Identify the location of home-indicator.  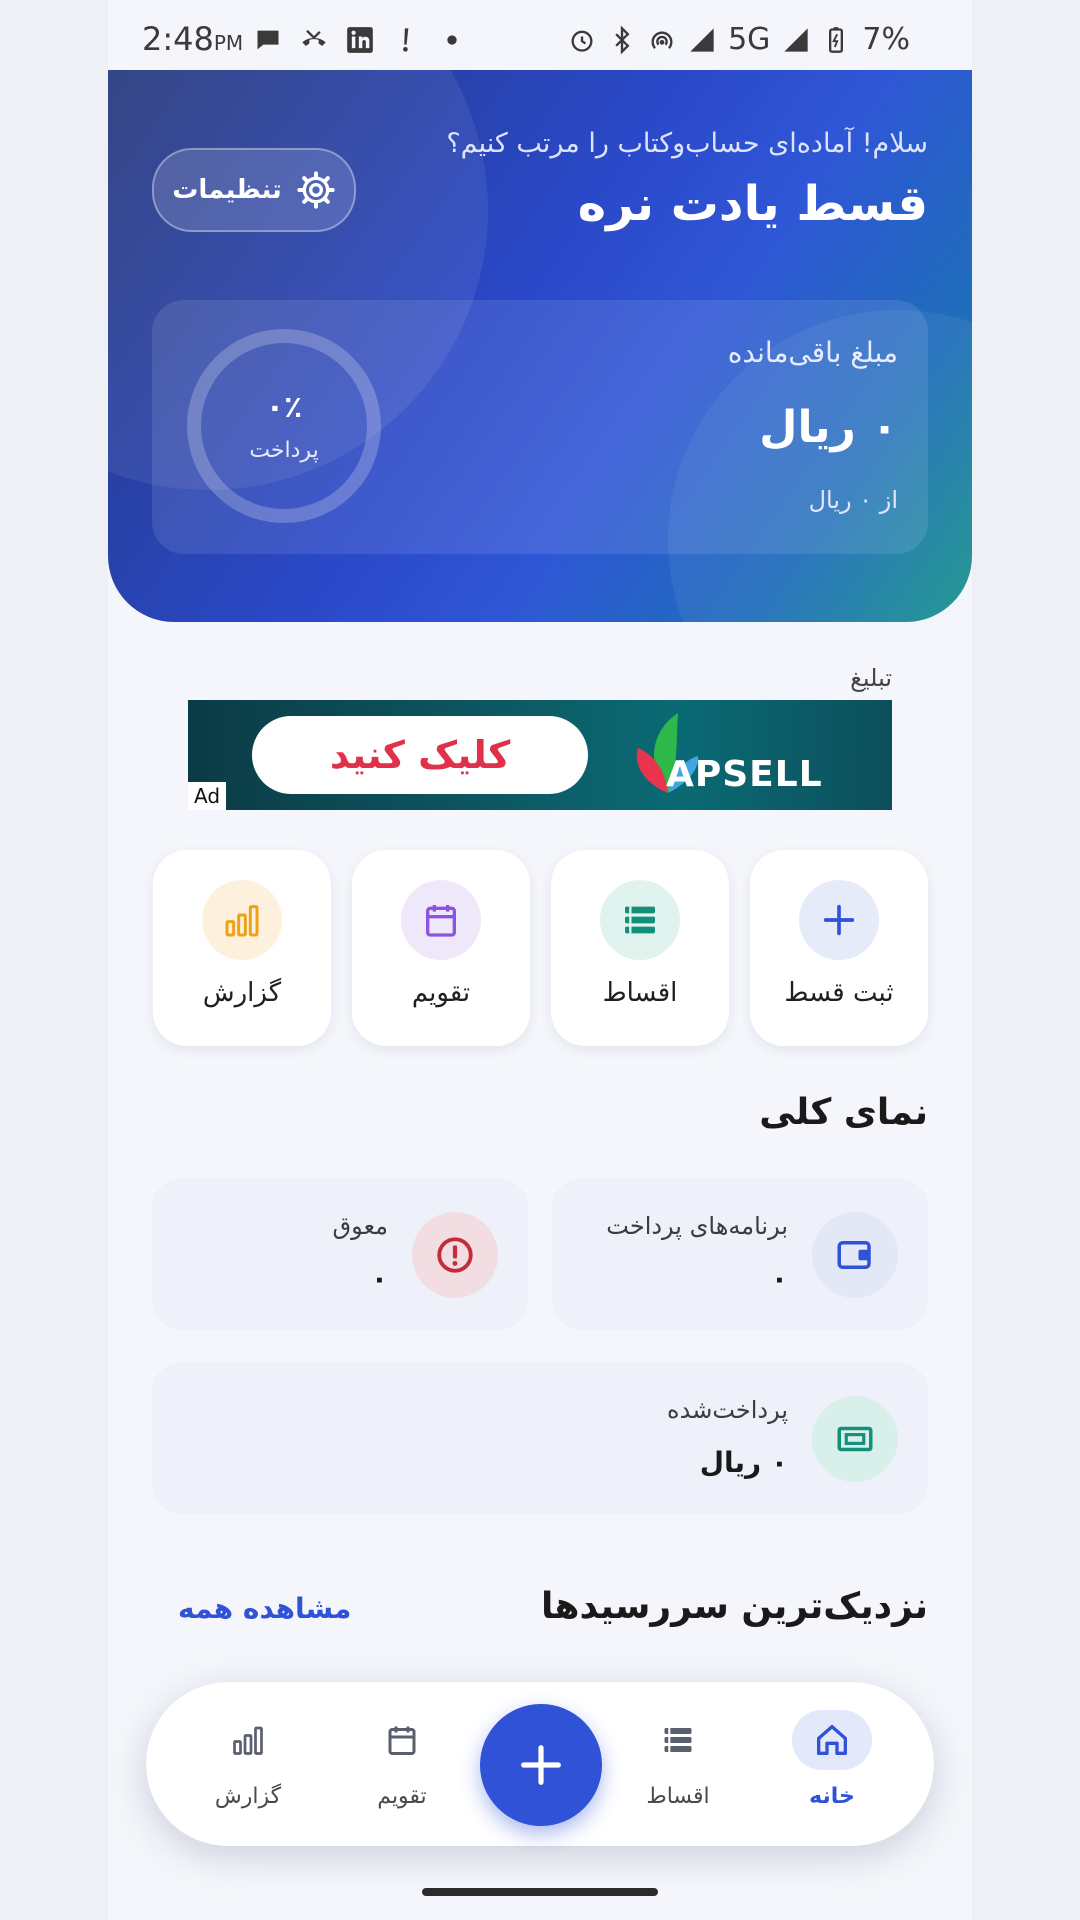
(540, 1892).